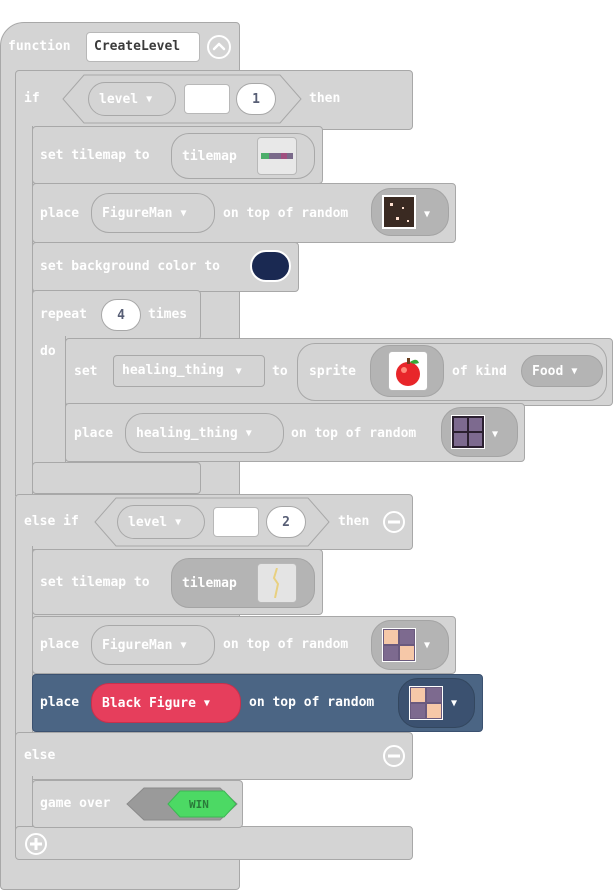 This screenshot has height=892, width=613. I want to click on kind-dropdown: Food ▼, so click(562, 371).